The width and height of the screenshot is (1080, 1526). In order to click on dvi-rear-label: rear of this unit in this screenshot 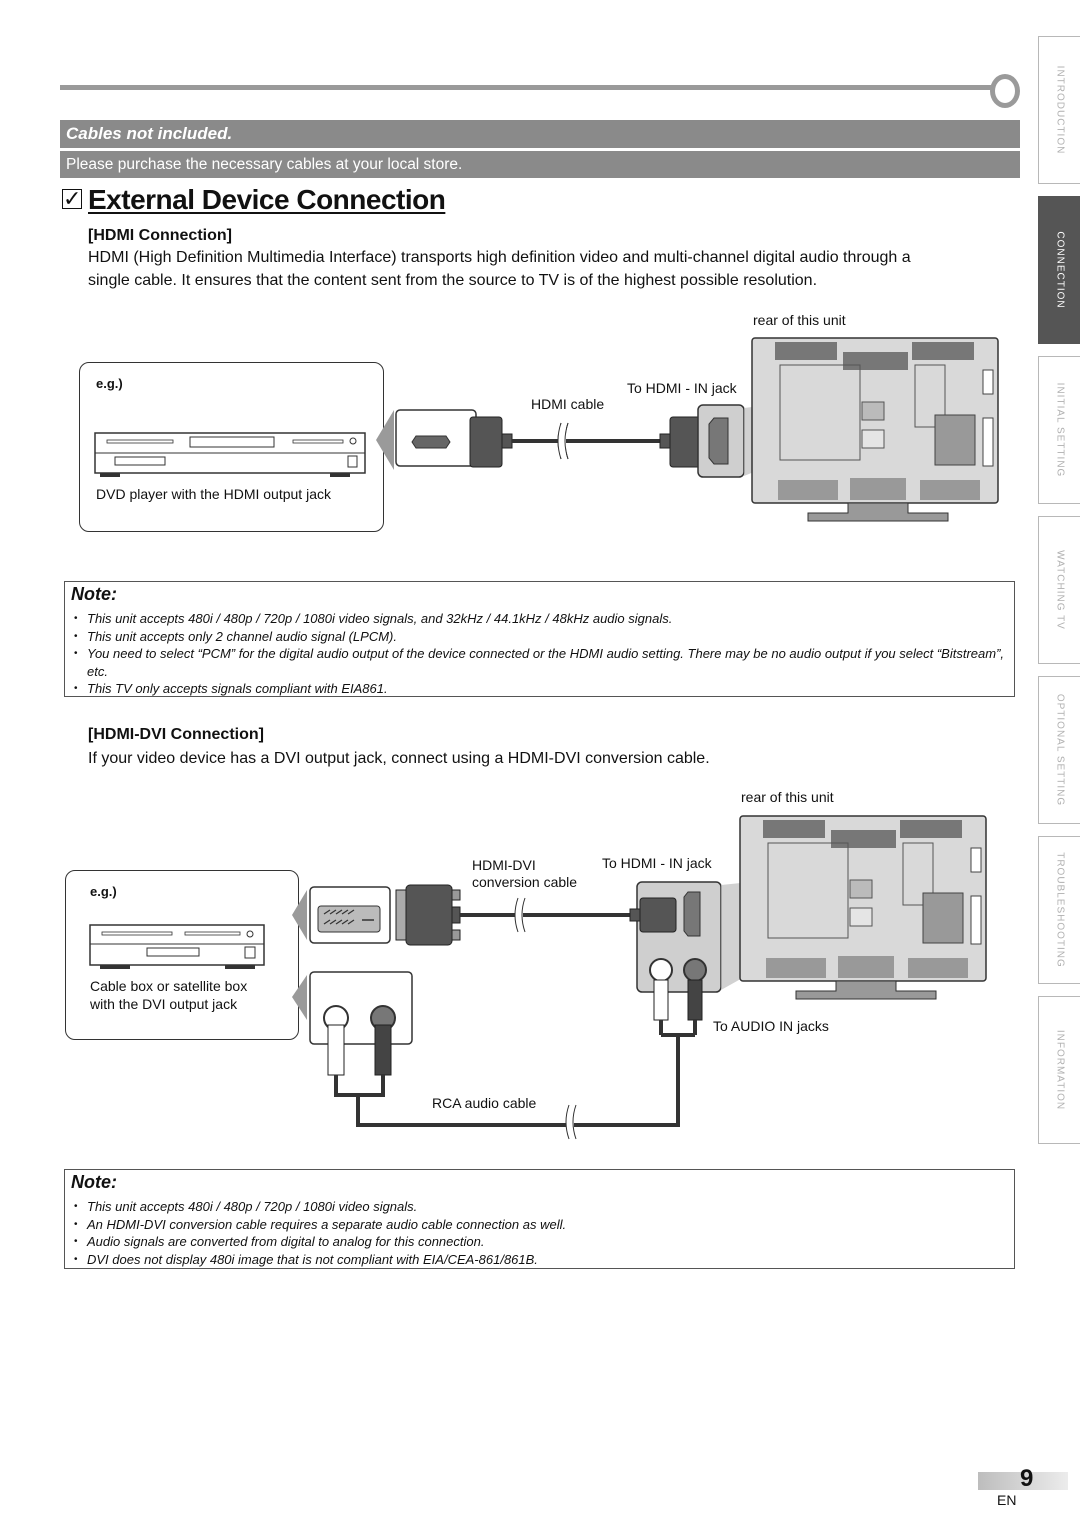, I will do `click(787, 797)`.